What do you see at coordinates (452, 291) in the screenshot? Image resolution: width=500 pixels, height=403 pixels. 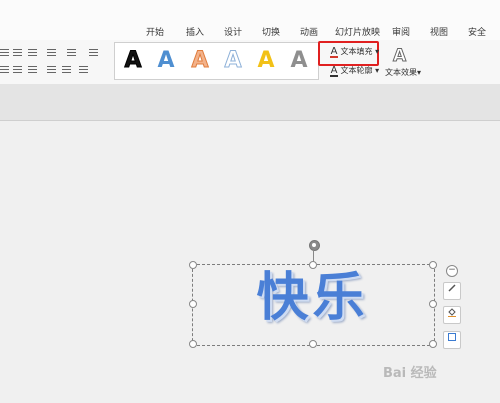 I see `shape-style-icon` at bounding box center [452, 291].